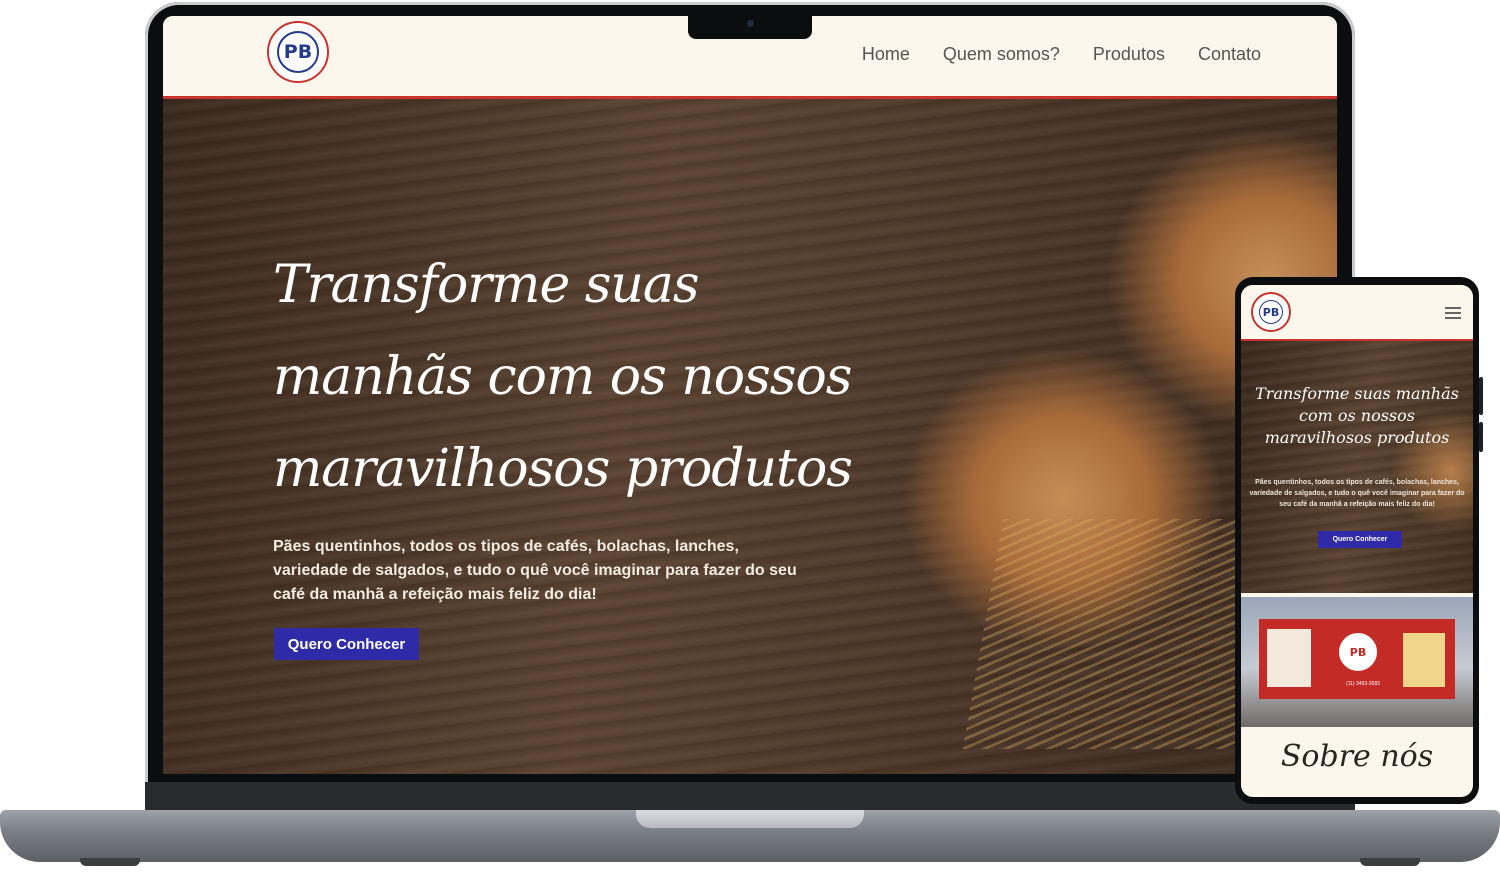 The height and width of the screenshot is (872, 1500). I want to click on mobile-quero-conhecer-button: Quero Conhecer, so click(1360, 539).